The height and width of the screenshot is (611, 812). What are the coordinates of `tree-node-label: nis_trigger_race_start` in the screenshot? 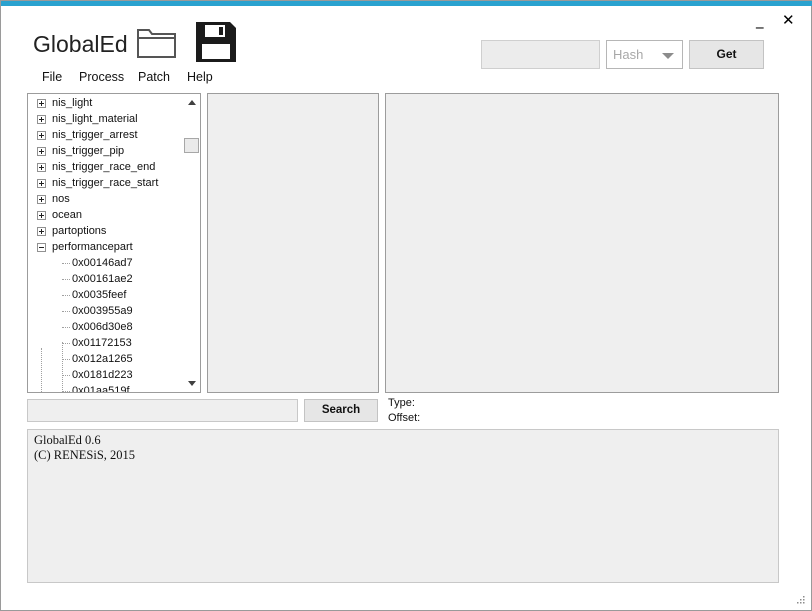 It's located at (105, 183).